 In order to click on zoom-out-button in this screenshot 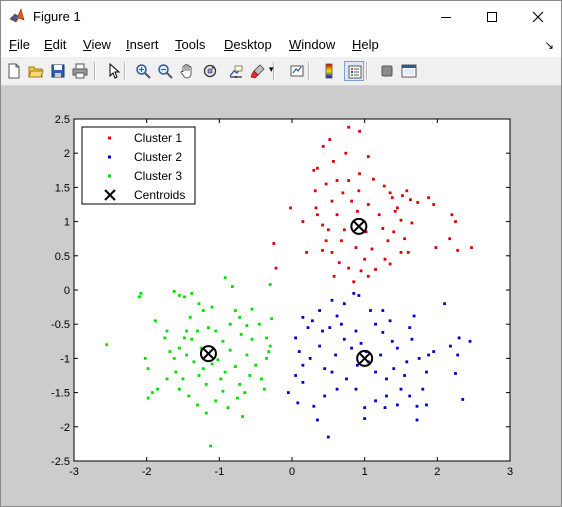, I will do `click(165, 71)`.